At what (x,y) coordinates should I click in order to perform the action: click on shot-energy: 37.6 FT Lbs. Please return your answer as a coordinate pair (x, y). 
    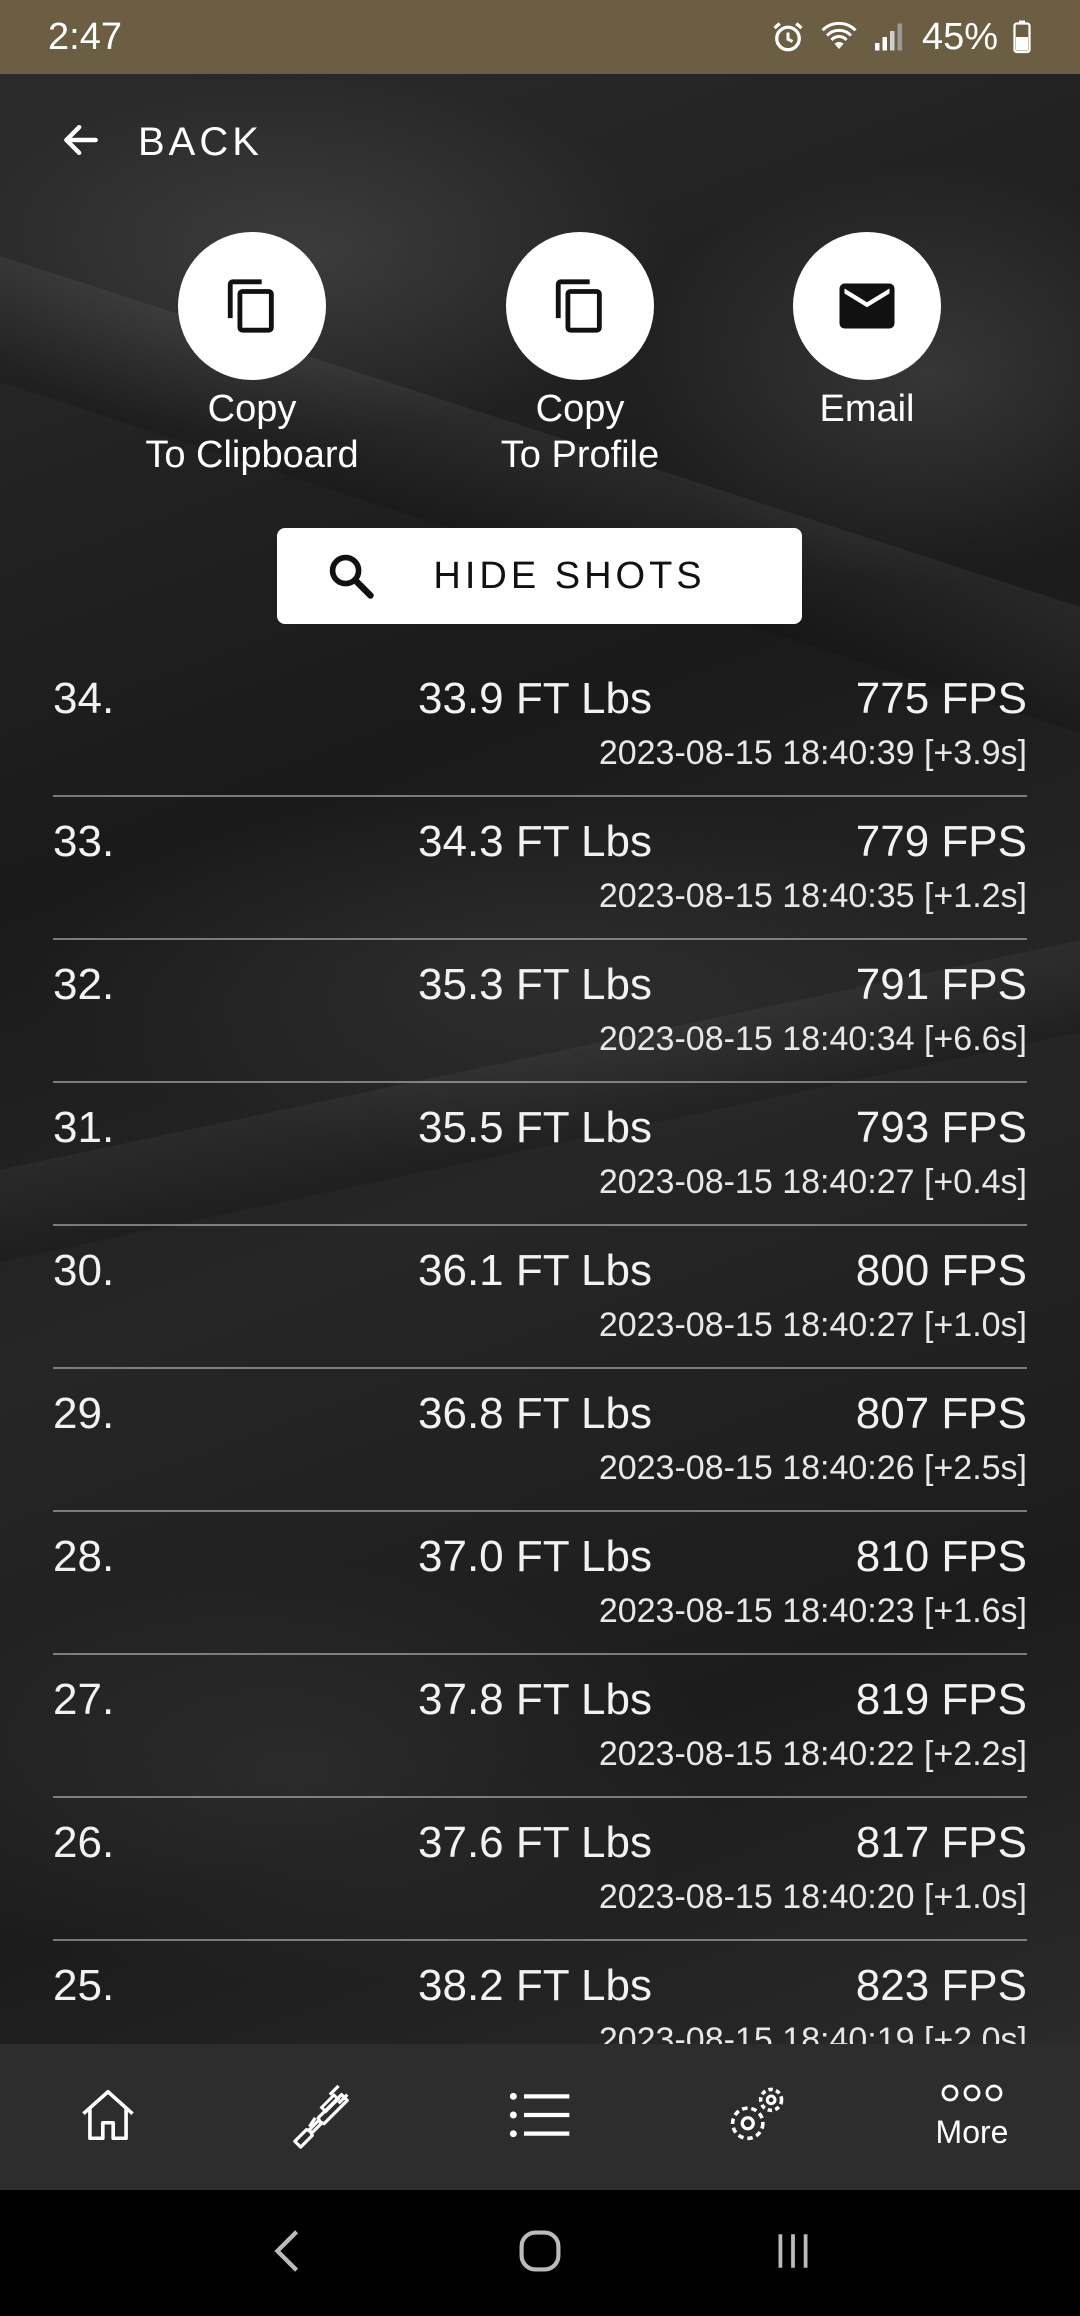
    Looking at the image, I should click on (535, 1842).